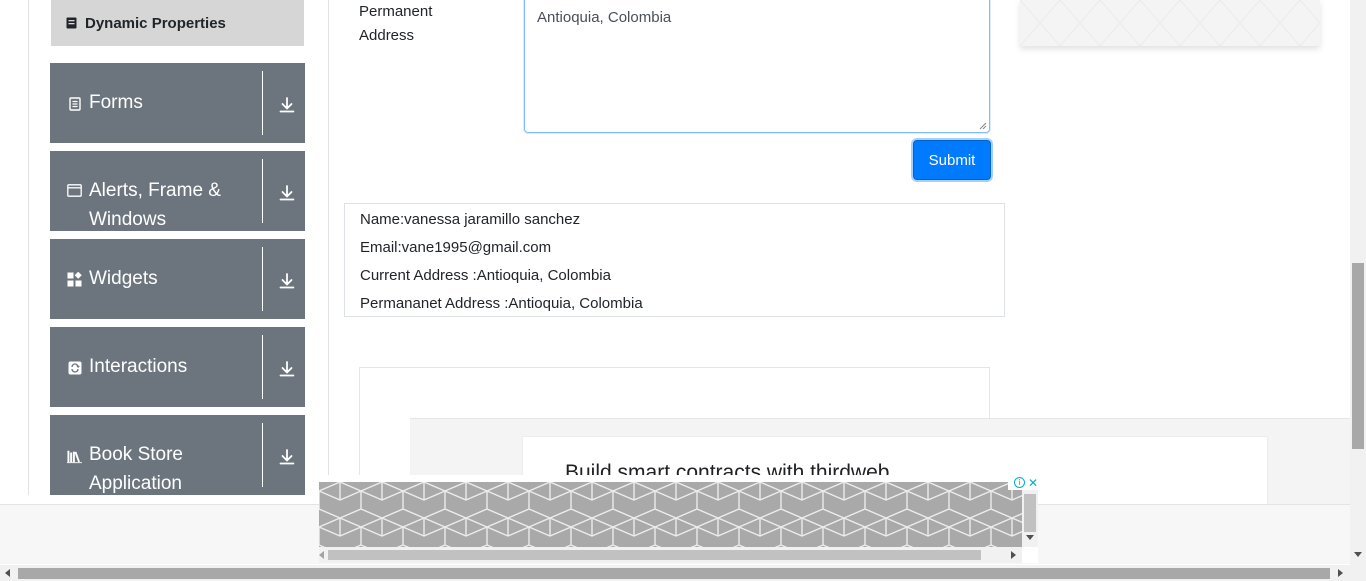 The height and width of the screenshot is (581, 1366). Describe the element at coordinates (116, 102) in the screenshot. I see `group-label: Forms` at that location.